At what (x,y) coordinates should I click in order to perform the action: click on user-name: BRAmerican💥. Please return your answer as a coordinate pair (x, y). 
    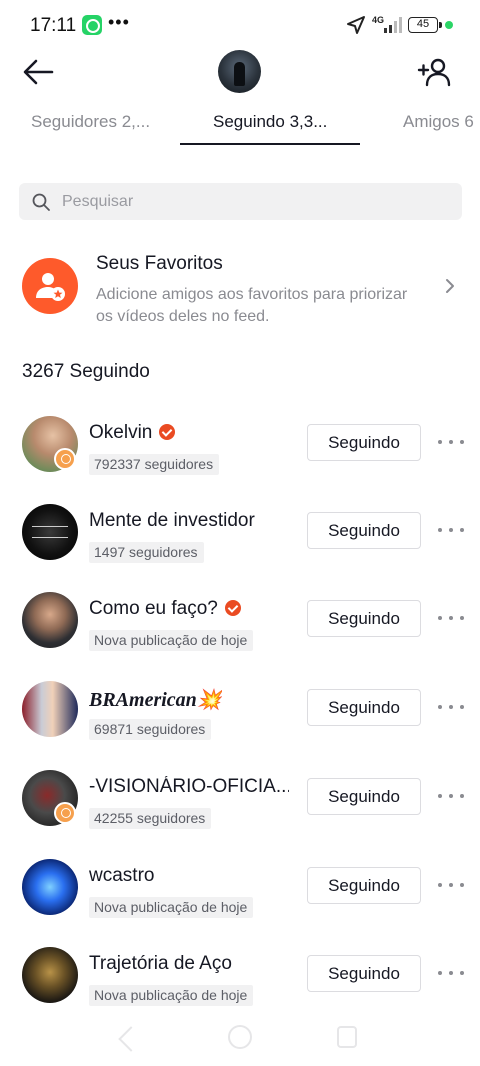
    Looking at the image, I should click on (155, 699).